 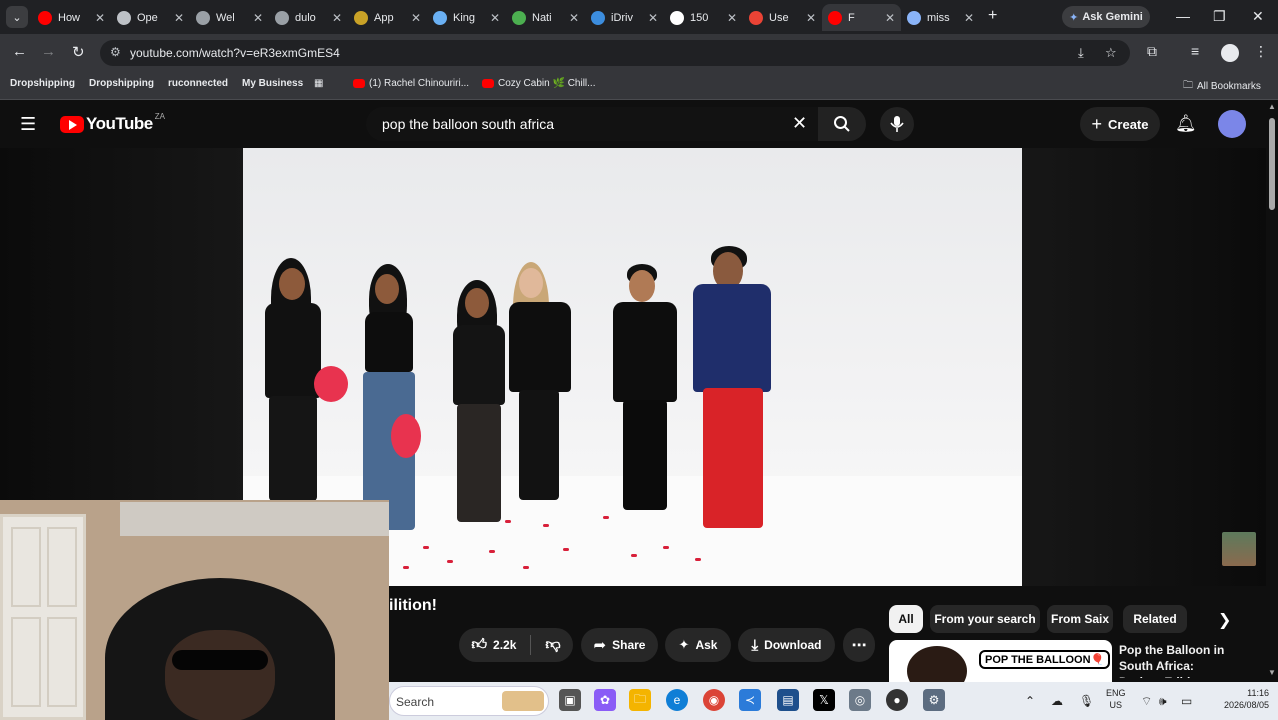 I want to click on more-actions-button: ⋯, so click(x=859, y=645).